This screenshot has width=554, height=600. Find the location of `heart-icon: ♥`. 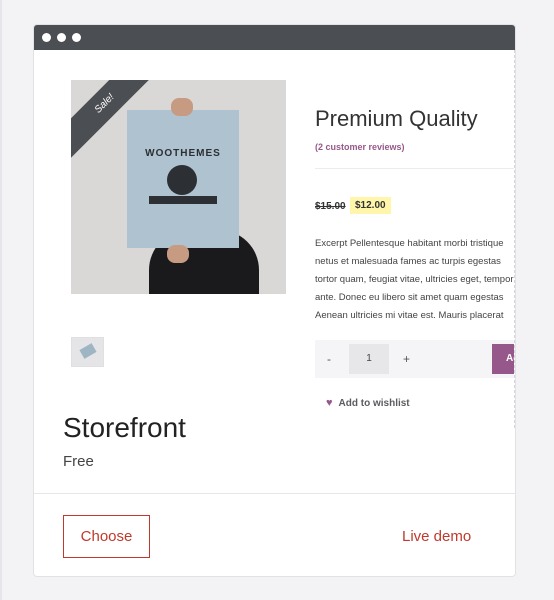

heart-icon: ♥ is located at coordinates (329, 403).